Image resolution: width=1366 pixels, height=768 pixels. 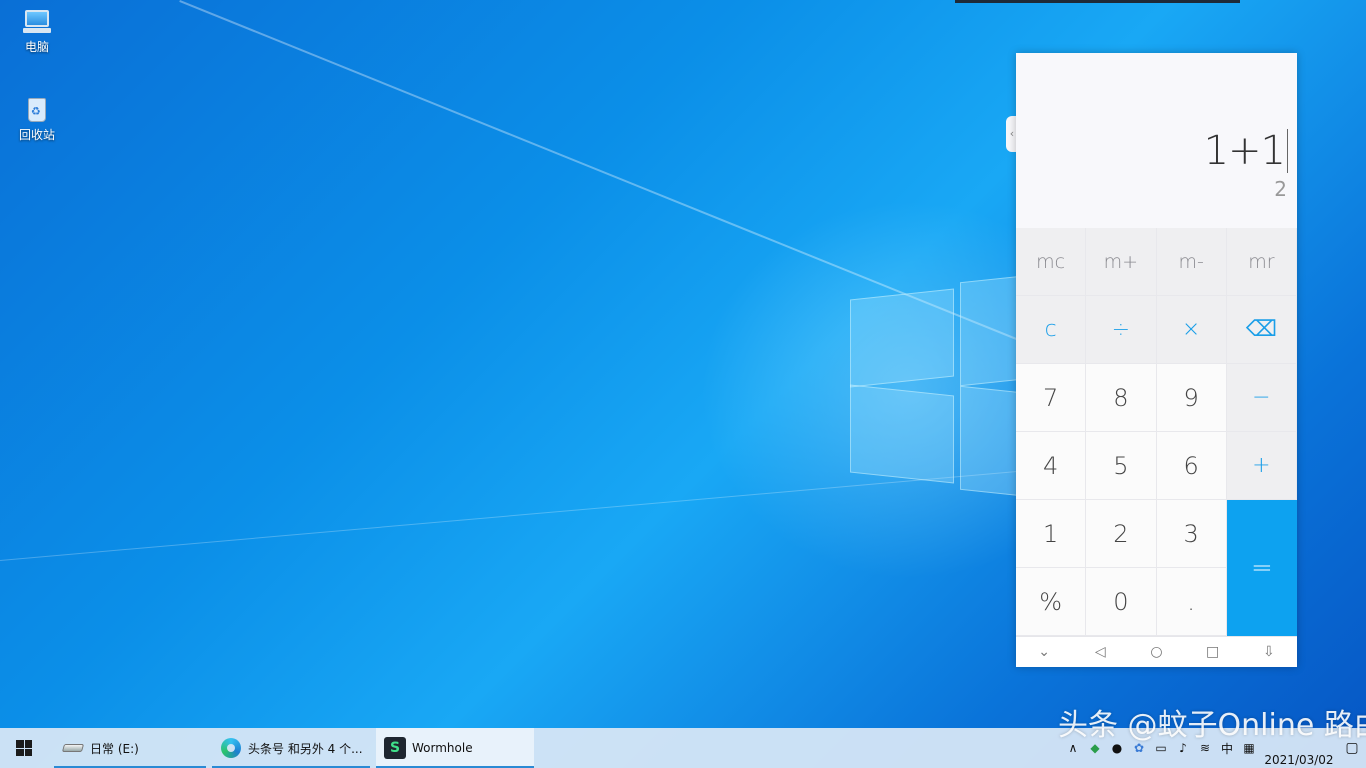 What do you see at coordinates (1191, 466) in the screenshot?
I see `digit-6-button: 6` at bounding box center [1191, 466].